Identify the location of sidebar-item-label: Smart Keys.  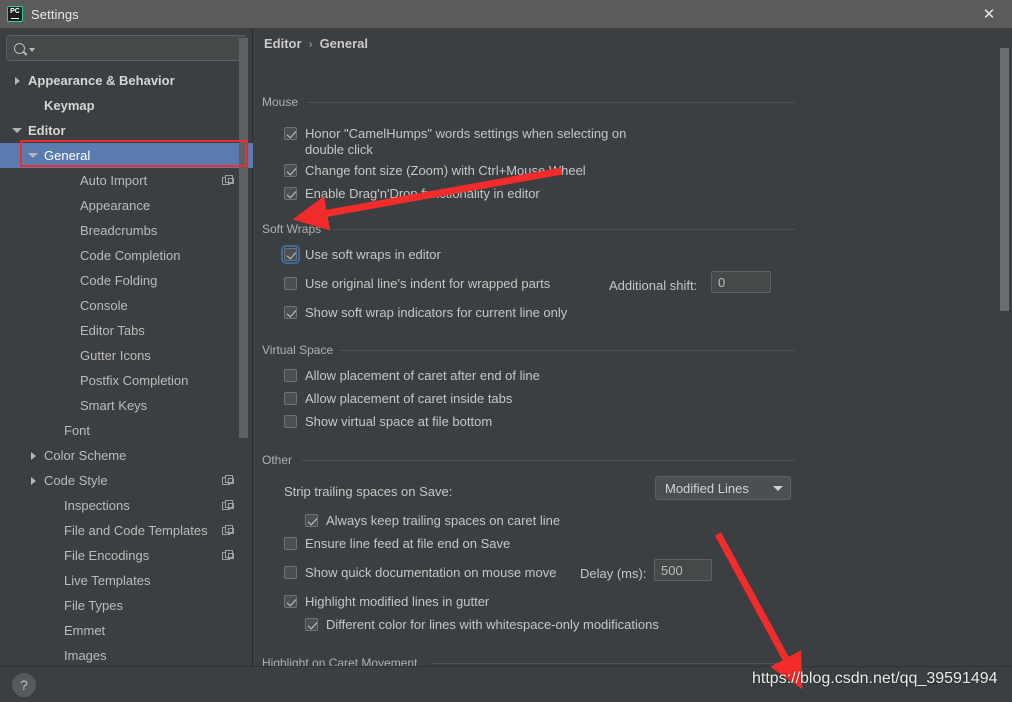
(114, 405).